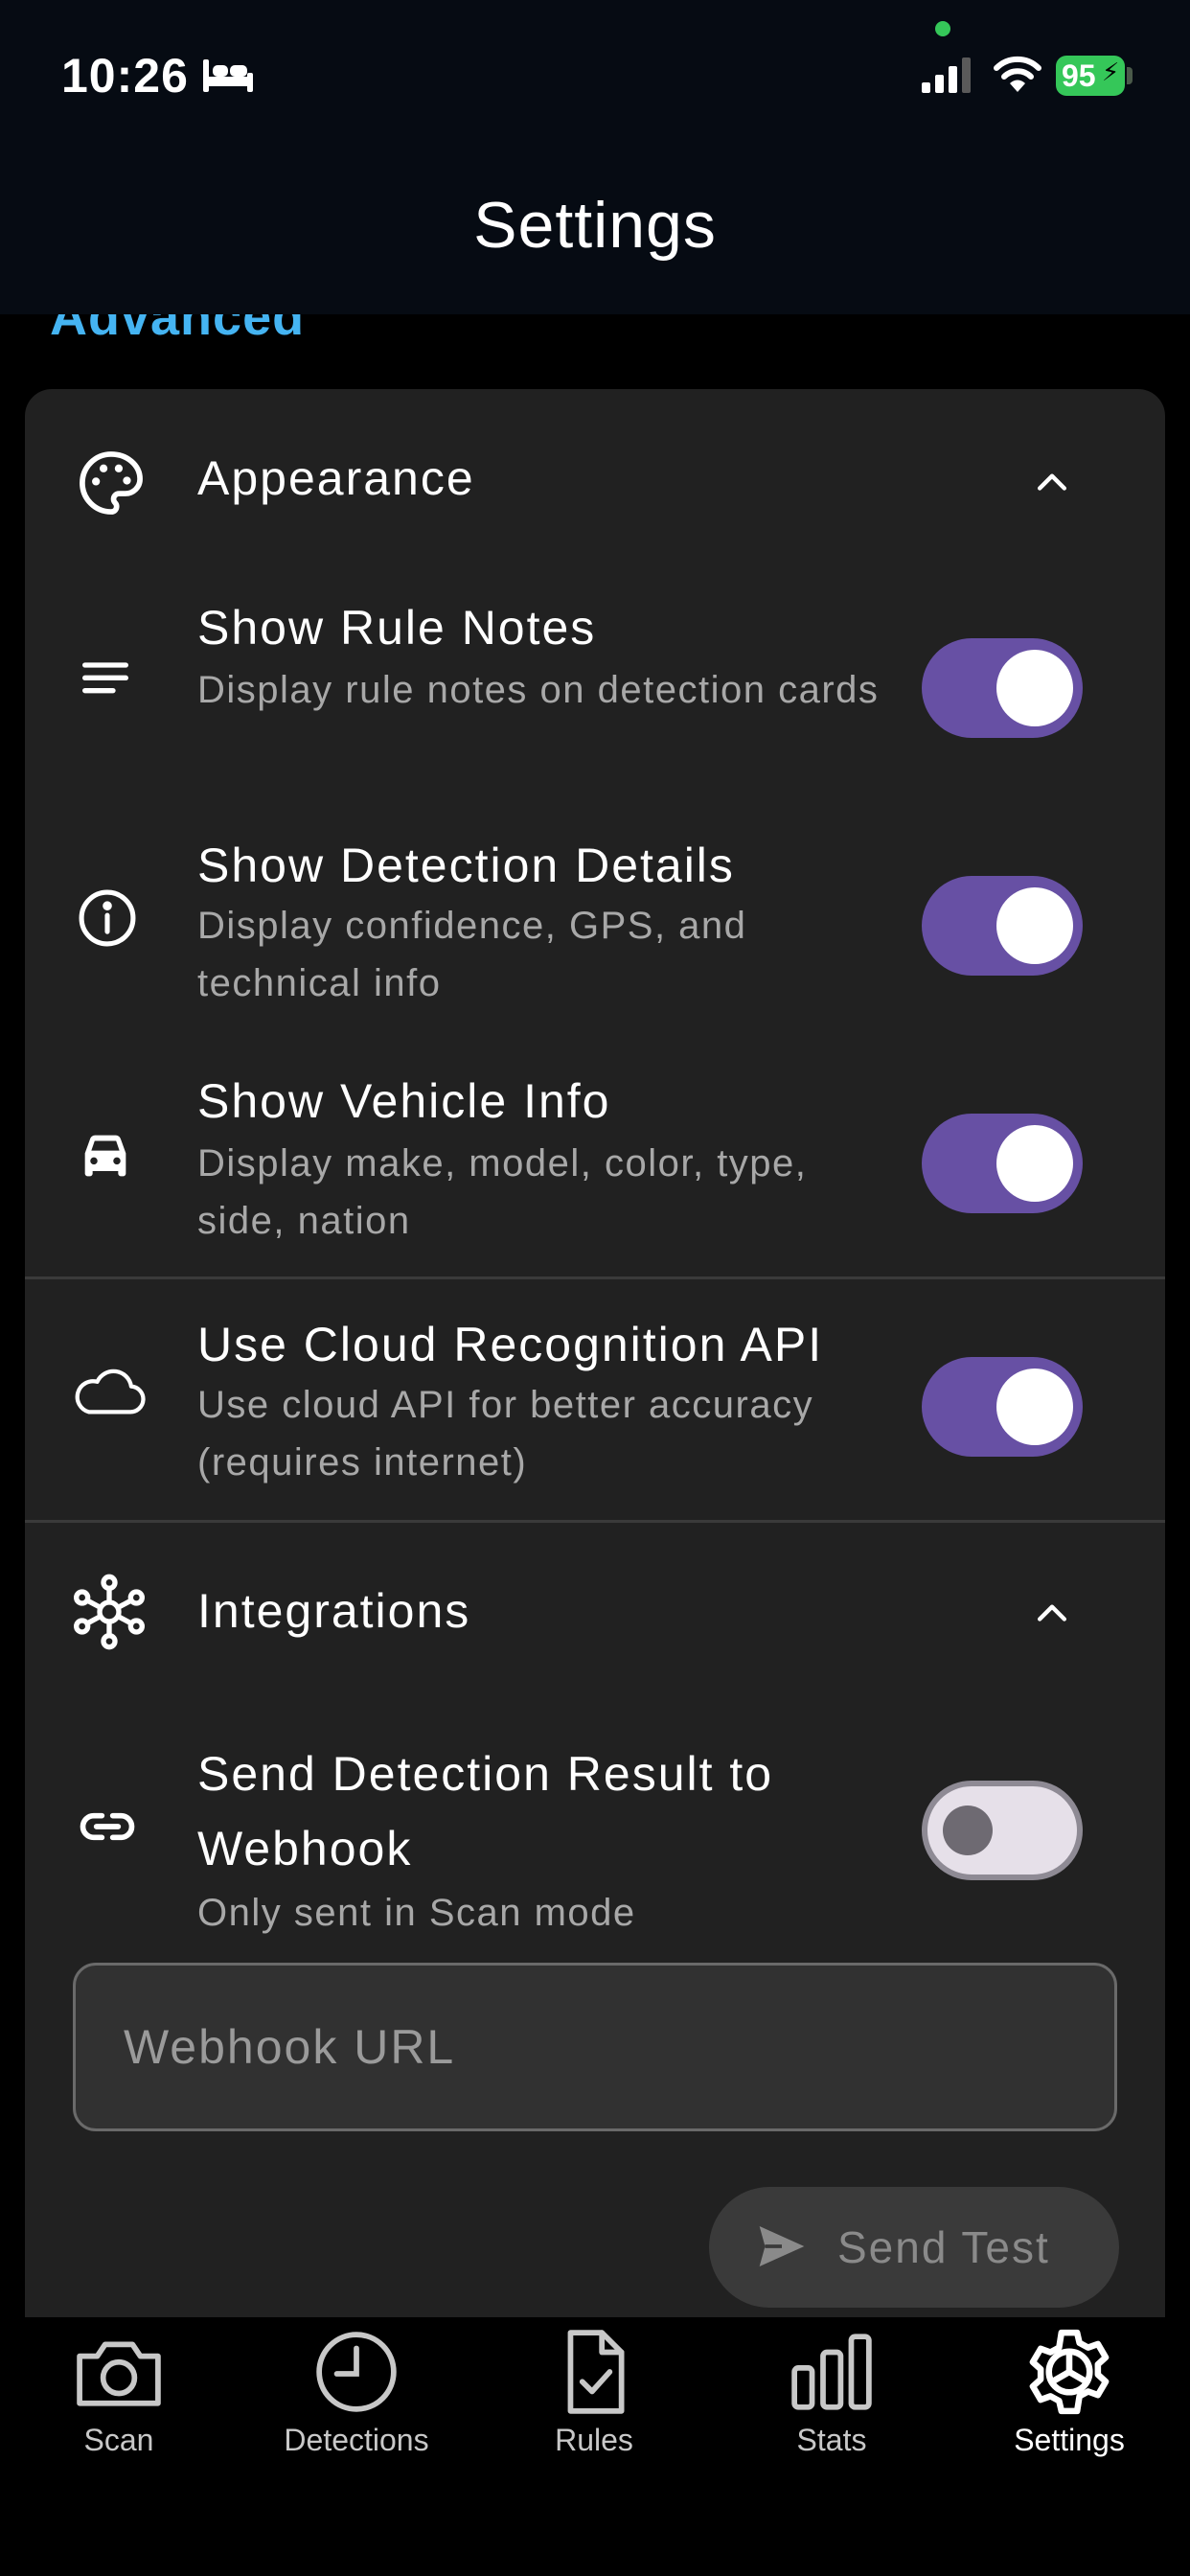 The image size is (1190, 2576). Describe the element at coordinates (539, 690) in the screenshot. I see `setting-description: Display rule notes on detection cards` at that location.